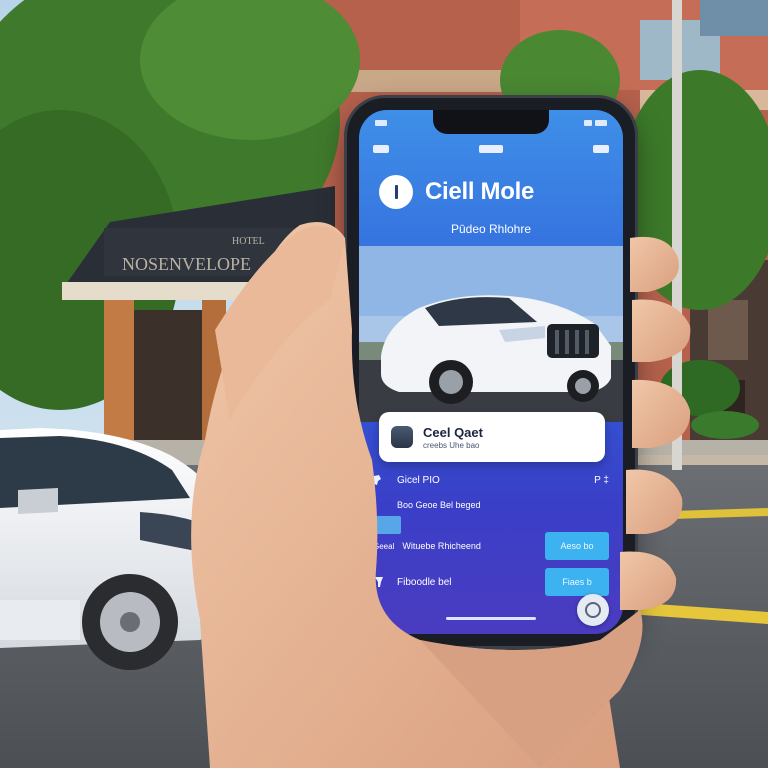  I want to click on phone-notch, so click(491, 122).